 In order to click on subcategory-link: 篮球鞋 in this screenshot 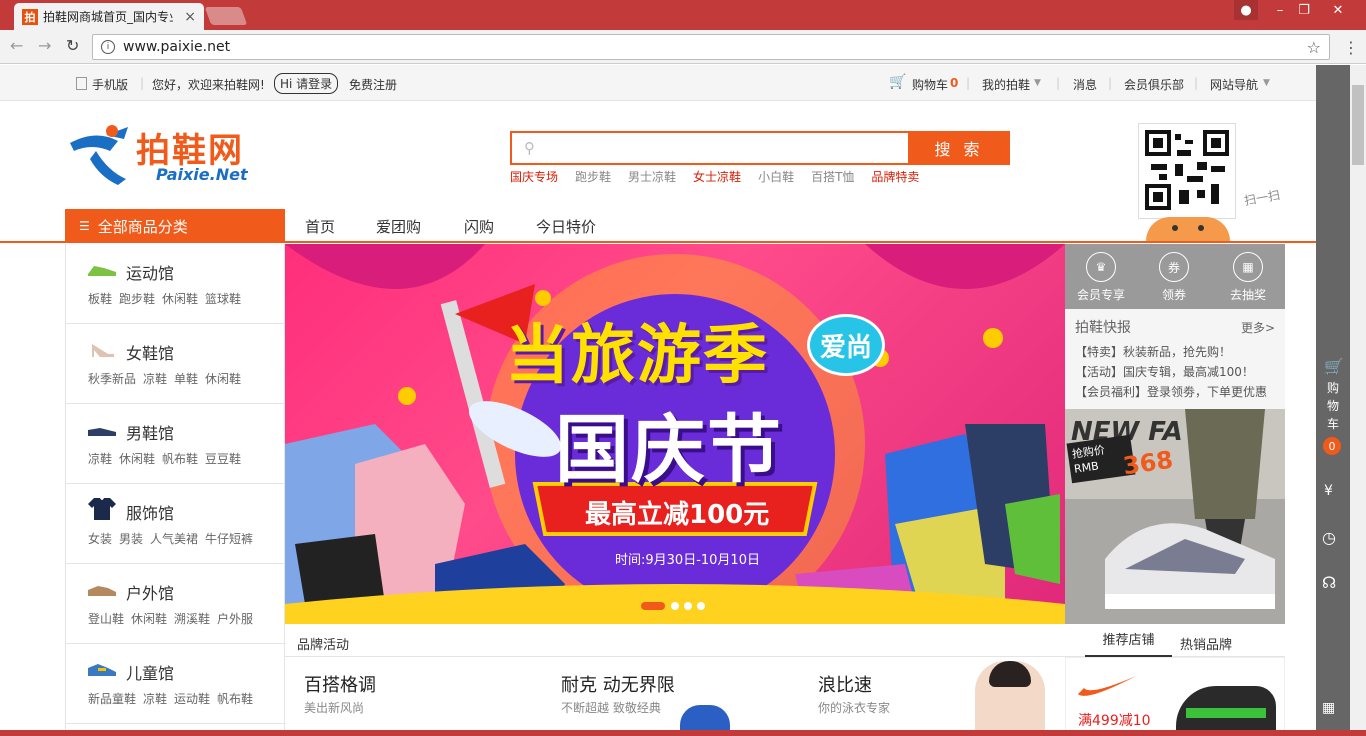, I will do `click(223, 299)`.